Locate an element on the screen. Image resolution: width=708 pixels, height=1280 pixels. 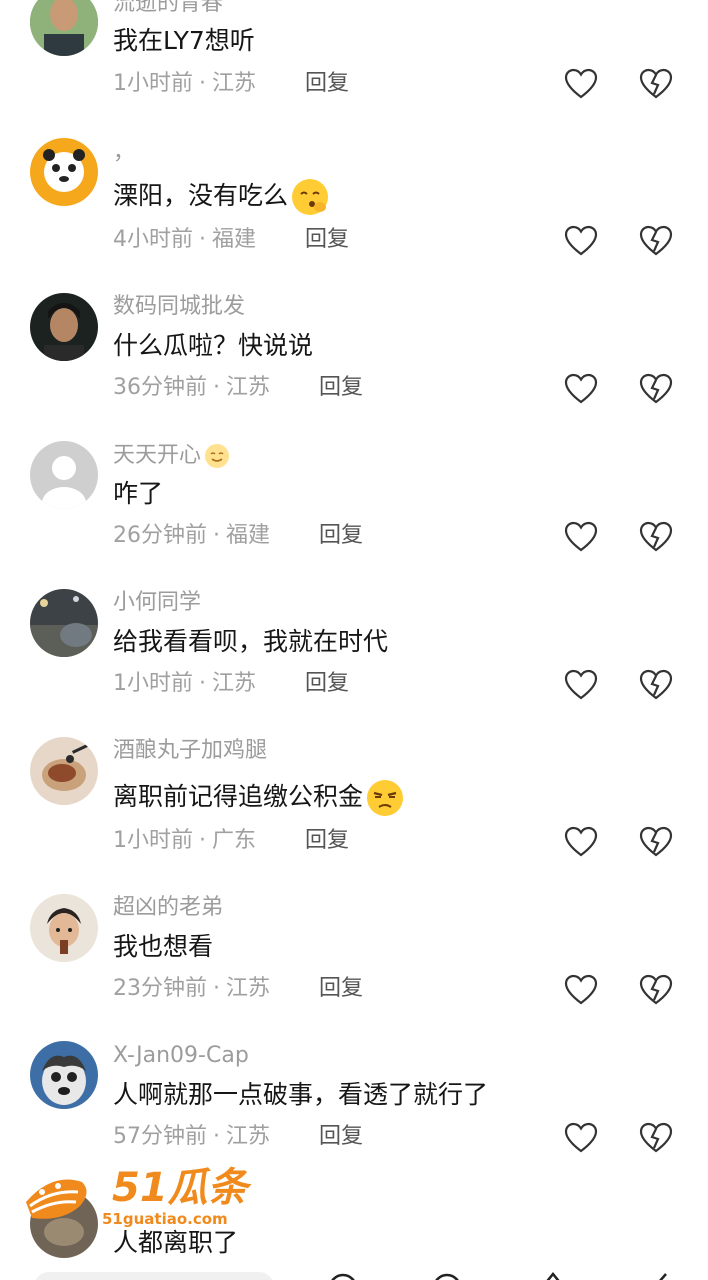
kissing-emoji-icon is located at coordinates (310, 197).